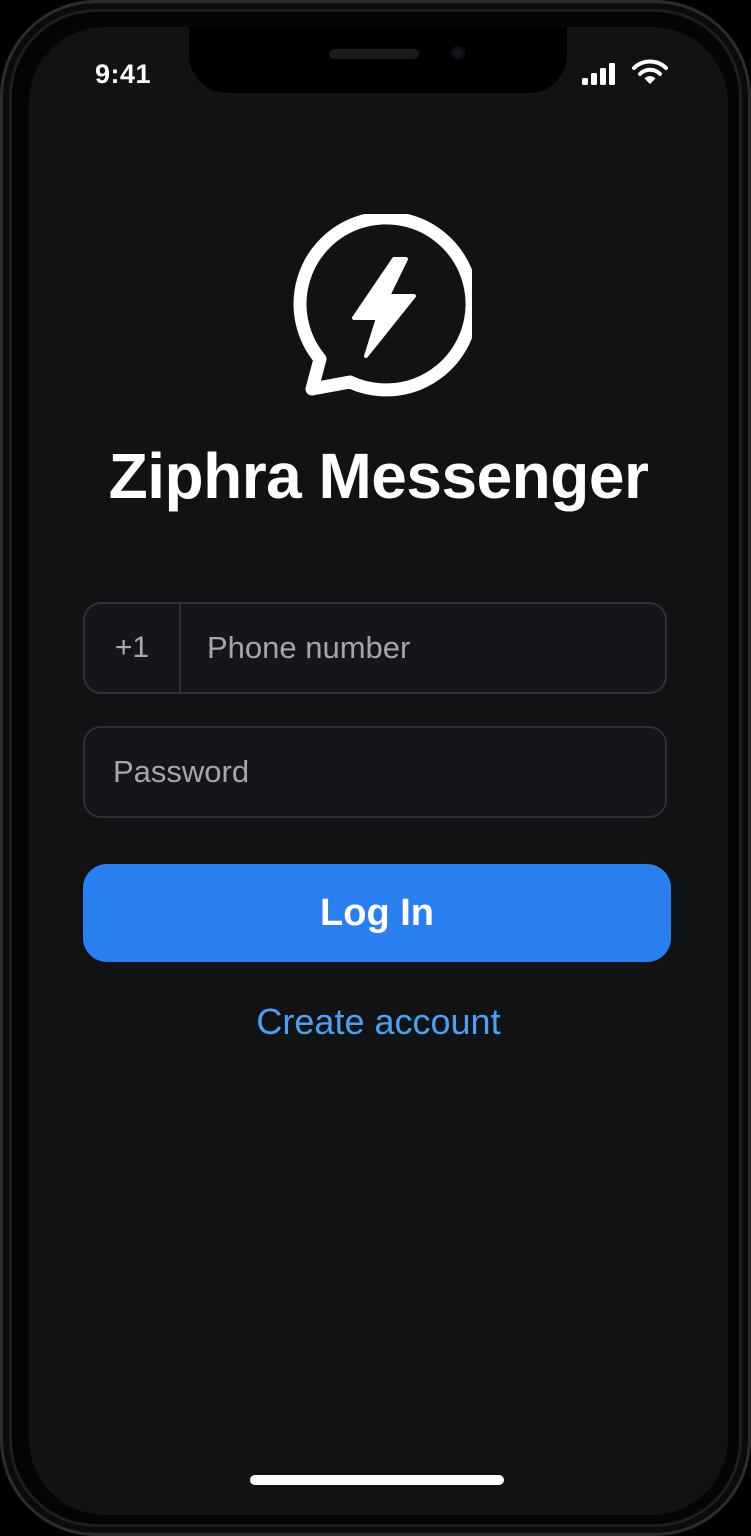  I want to click on country-code-selector: +1, so click(133, 648).